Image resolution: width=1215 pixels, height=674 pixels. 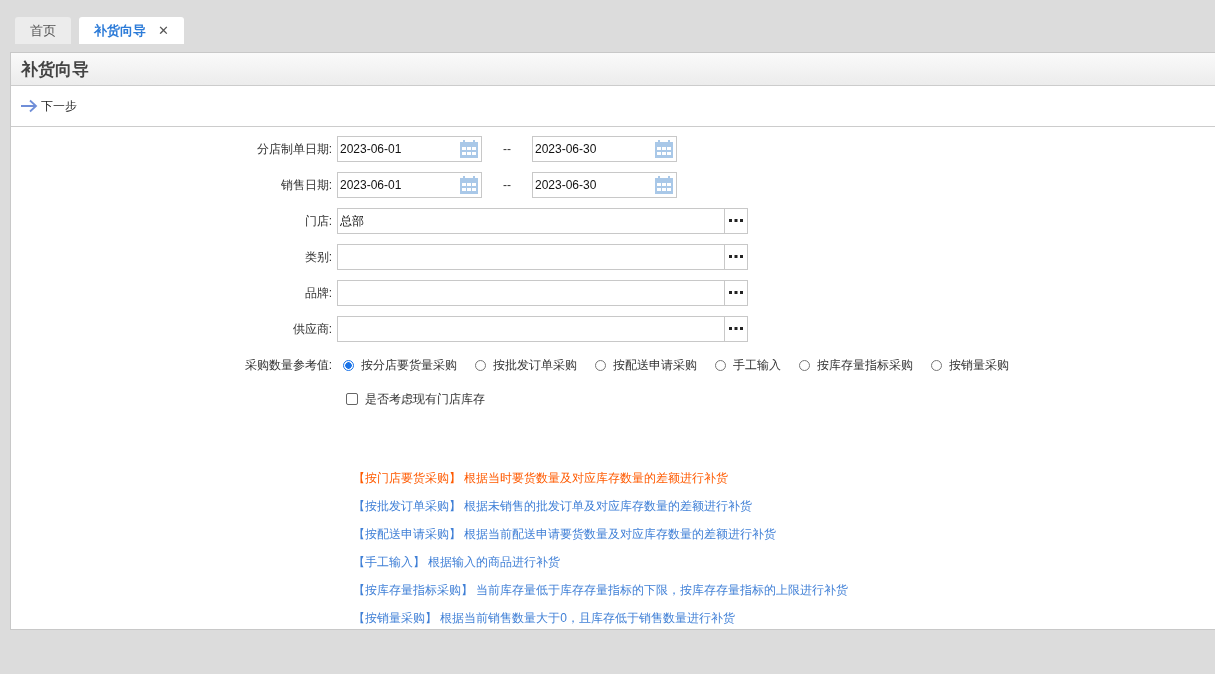 What do you see at coordinates (748, 365) in the screenshot?
I see `radio-option: 手工输入` at bounding box center [748, 365].